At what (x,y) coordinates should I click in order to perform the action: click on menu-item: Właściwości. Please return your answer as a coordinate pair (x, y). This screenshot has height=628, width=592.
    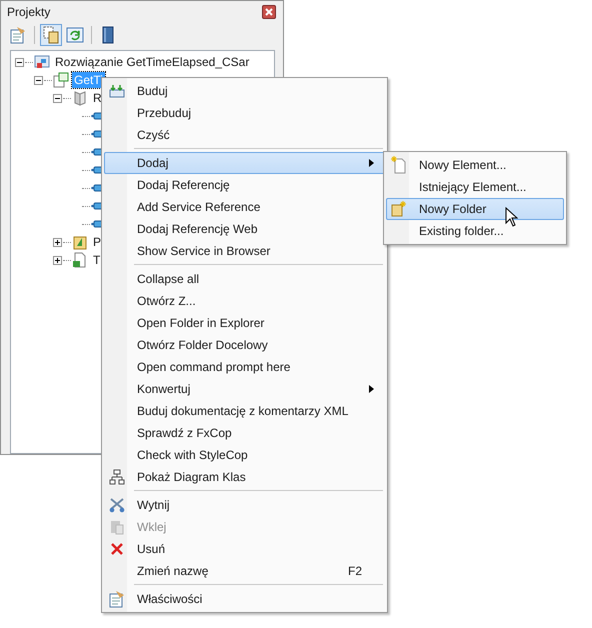
    Looking at the image, I should click on (244, 599).